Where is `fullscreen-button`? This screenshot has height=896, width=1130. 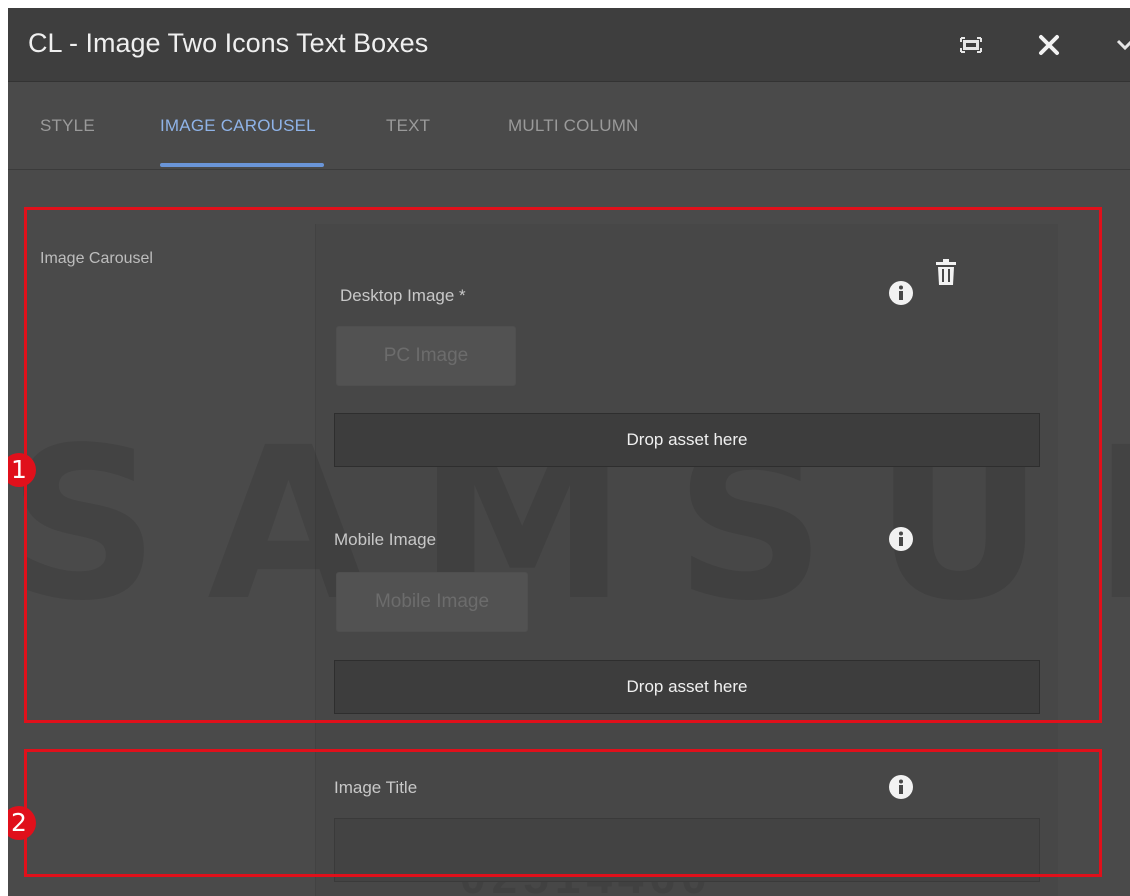
fullscreen-button is located at coordinates (971, 45).